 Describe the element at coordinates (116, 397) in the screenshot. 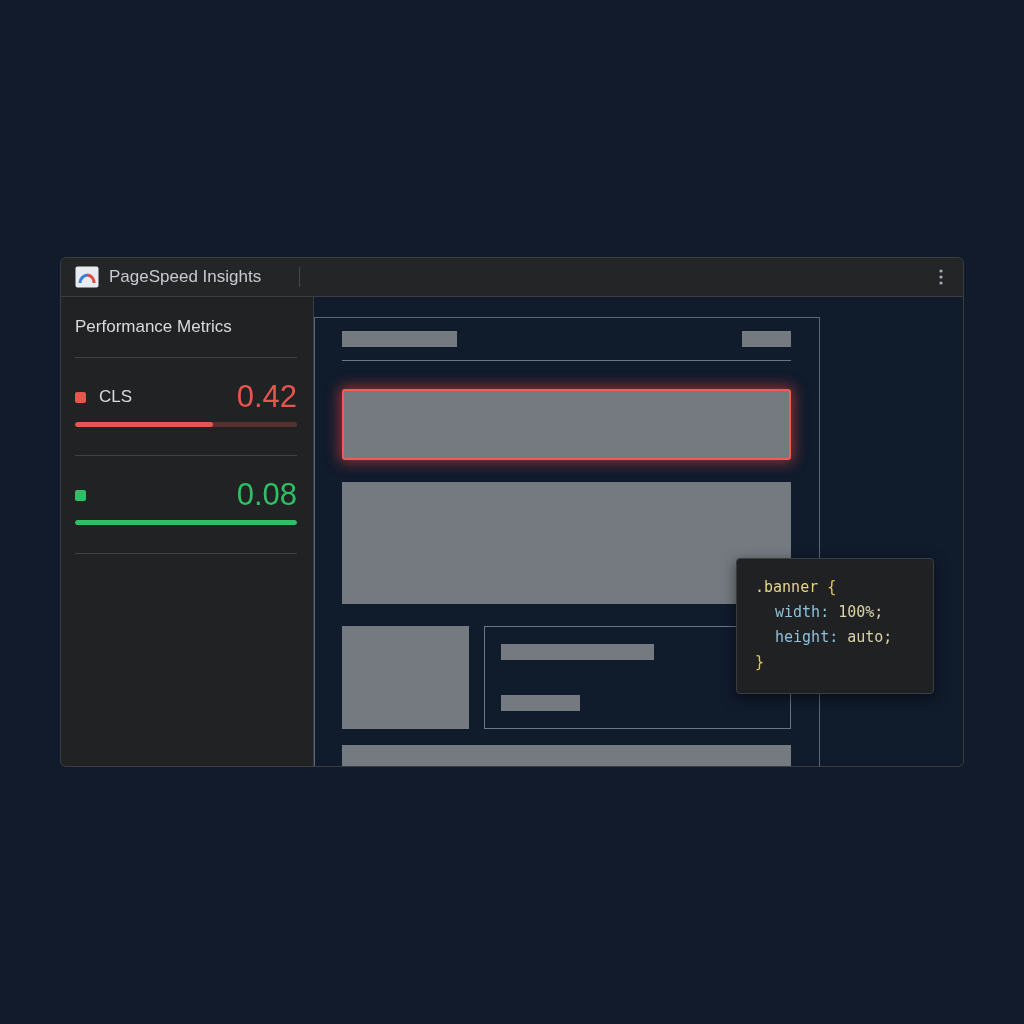

I see `metric-label: CLS` at that location.